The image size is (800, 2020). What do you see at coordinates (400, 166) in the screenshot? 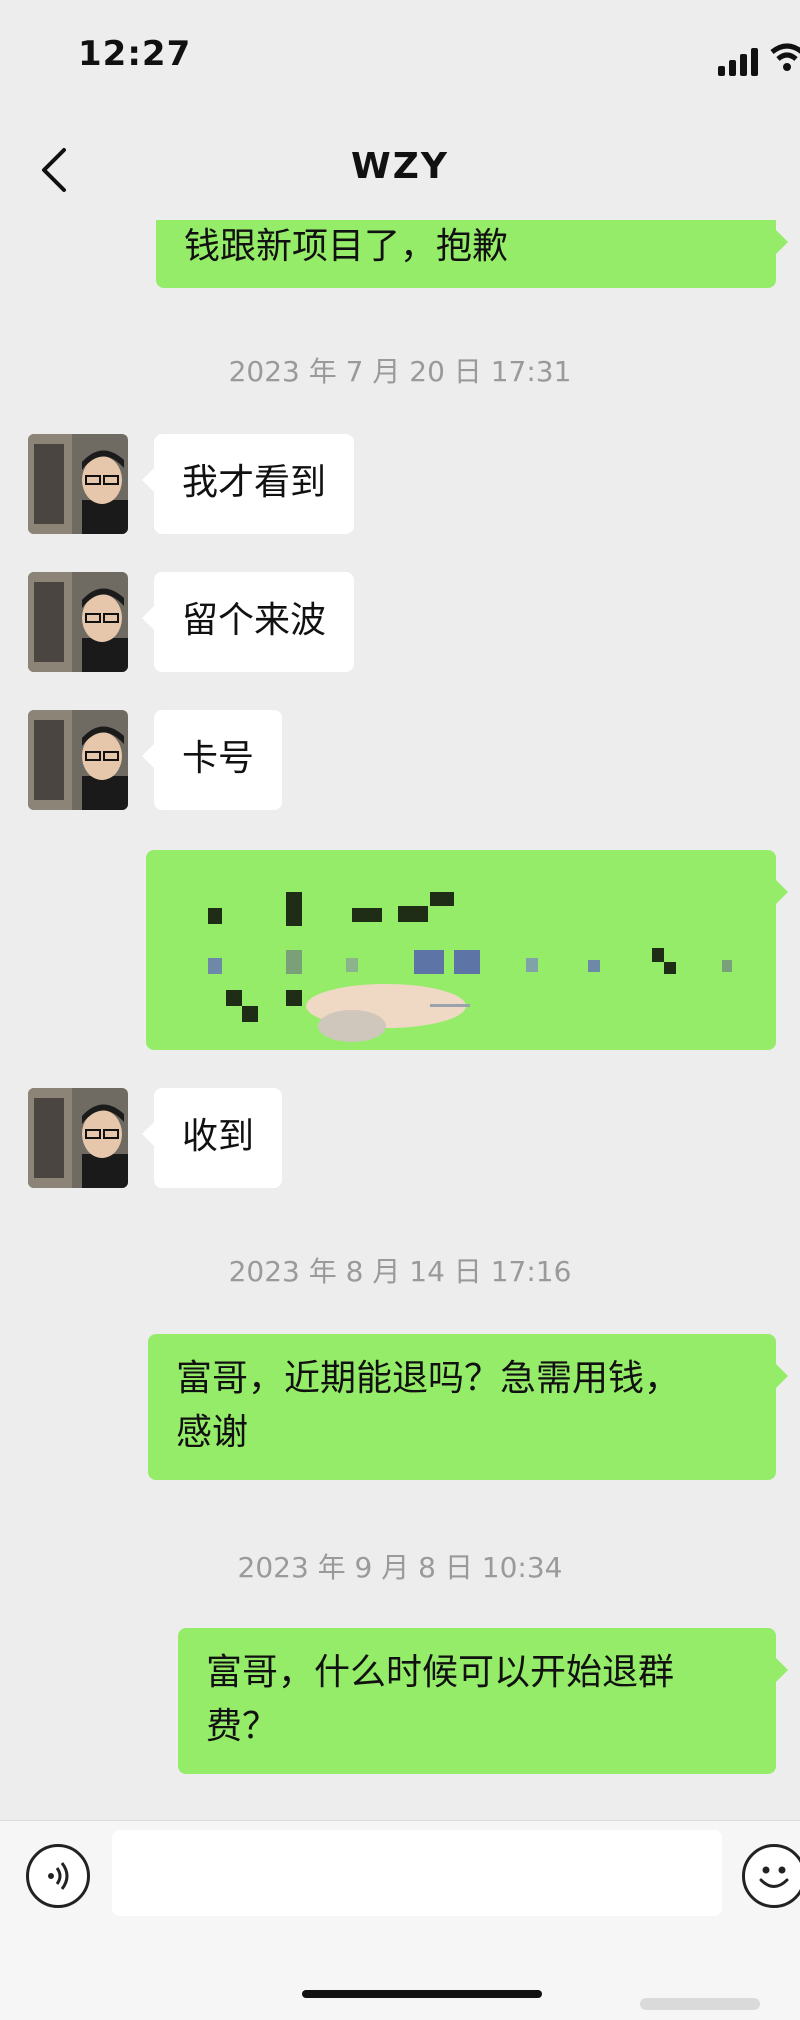
I see `chat-title: WZY` at bounding box center [400, 166].